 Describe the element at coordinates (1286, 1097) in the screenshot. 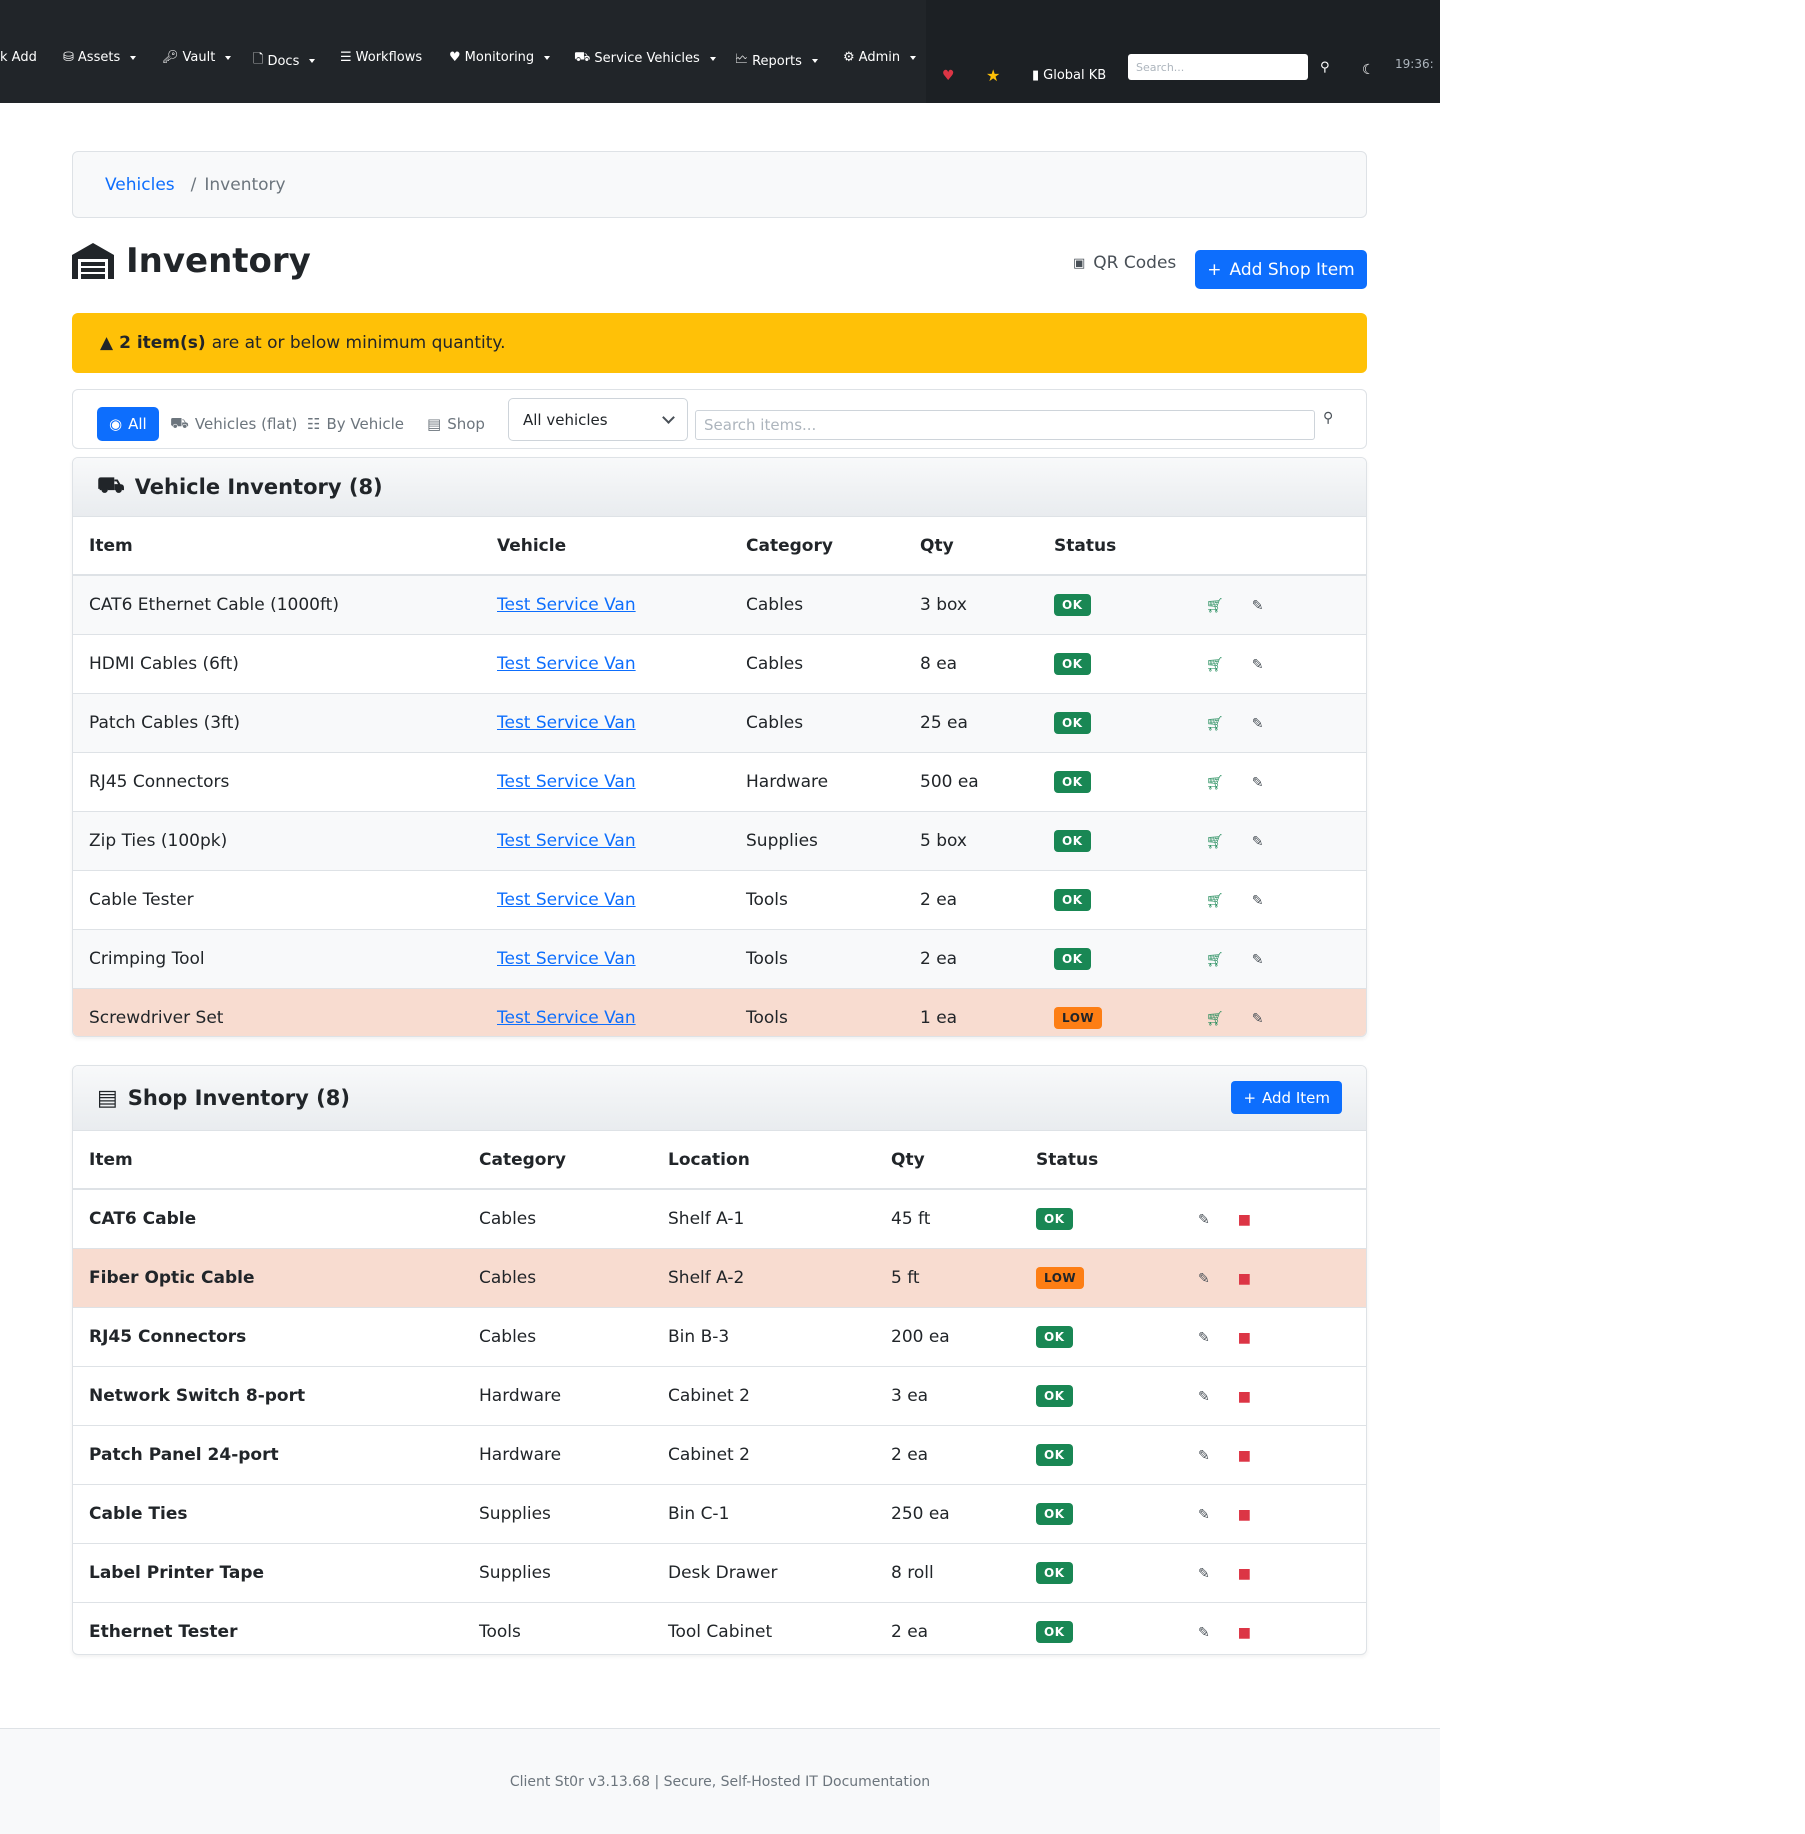

I see `add-item-button: + Add Item` at that location.